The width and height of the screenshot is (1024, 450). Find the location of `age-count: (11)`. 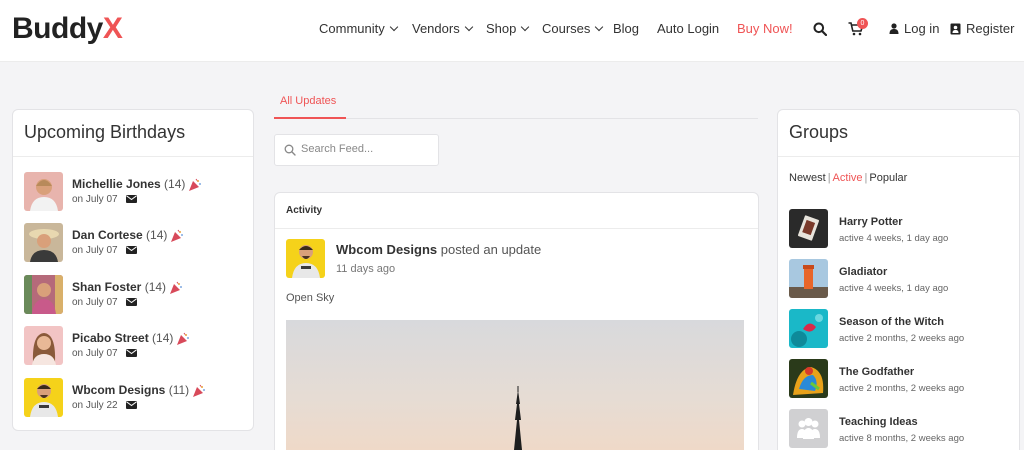

age-count: (11) is located at coordinates (179, 390).